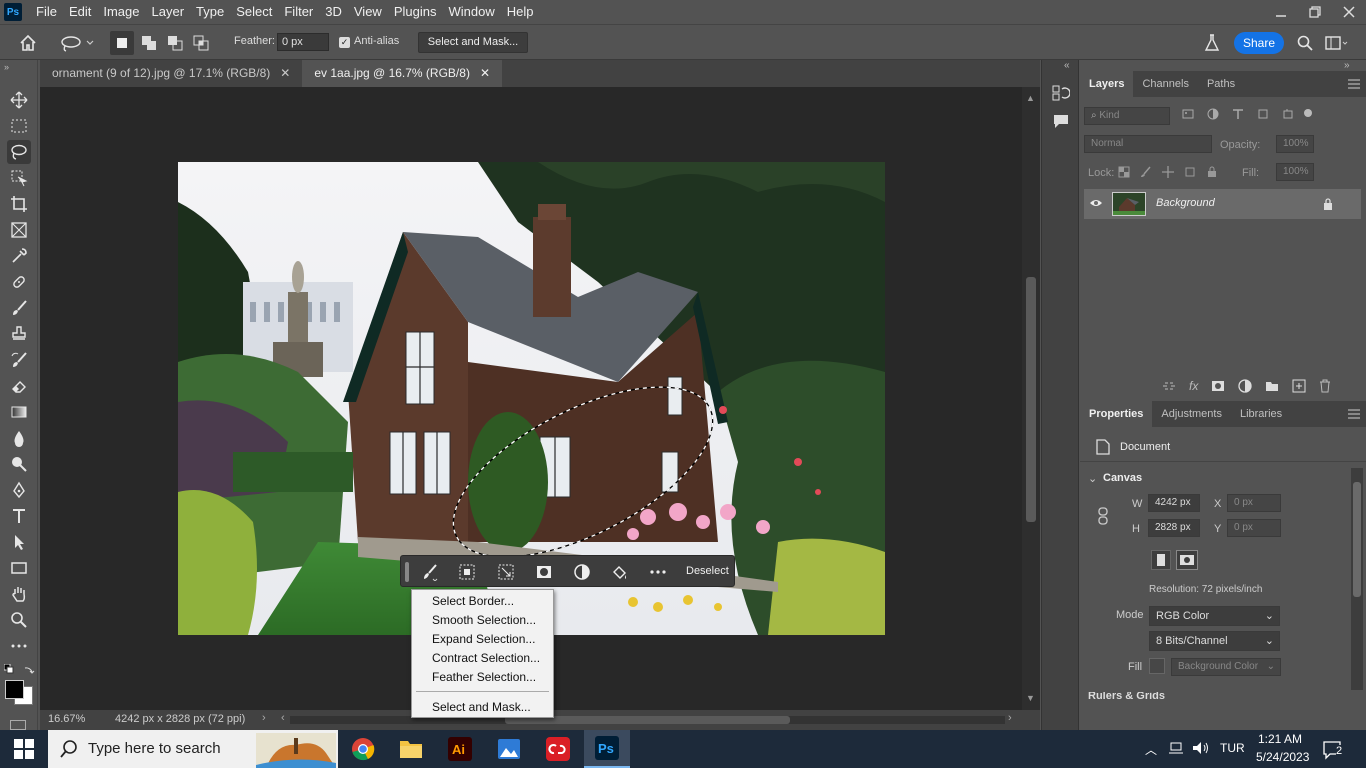 This screenshot has height=768, width=1366. What do you see at coordinates (193, 749) in the screenshot?
I see `taskbar-search: Type here to search` at bounding box center [193, 749].